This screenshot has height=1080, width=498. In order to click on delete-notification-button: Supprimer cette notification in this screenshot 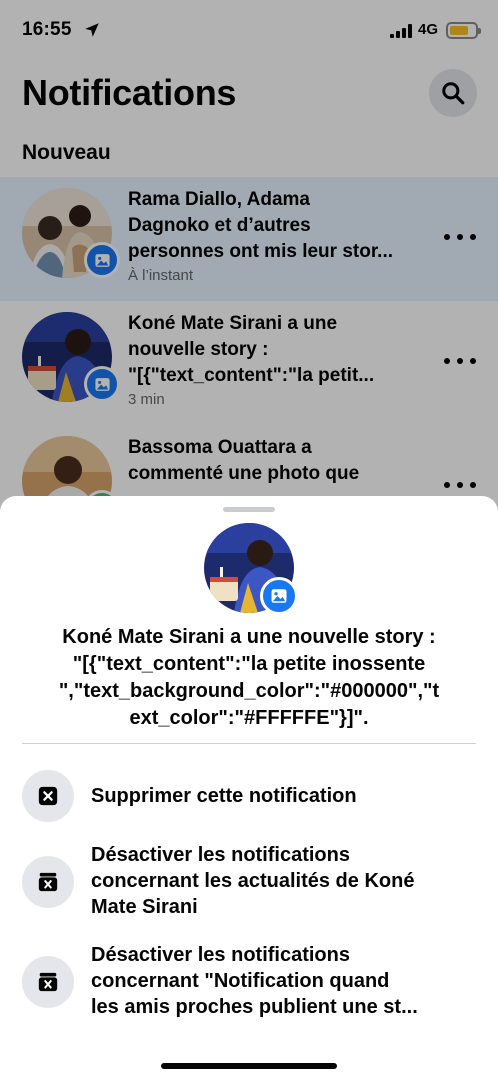, I will do `click(249, 796)`.